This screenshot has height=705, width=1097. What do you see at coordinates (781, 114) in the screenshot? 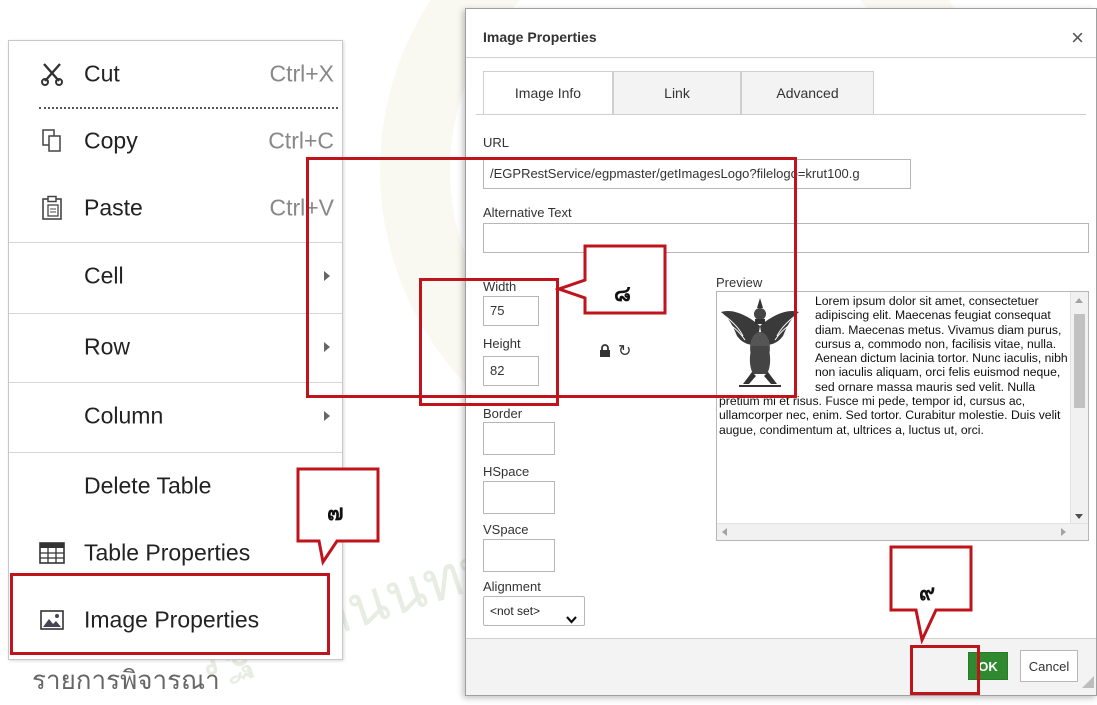
I see `tab-divider` at bounding box center [781, 114].